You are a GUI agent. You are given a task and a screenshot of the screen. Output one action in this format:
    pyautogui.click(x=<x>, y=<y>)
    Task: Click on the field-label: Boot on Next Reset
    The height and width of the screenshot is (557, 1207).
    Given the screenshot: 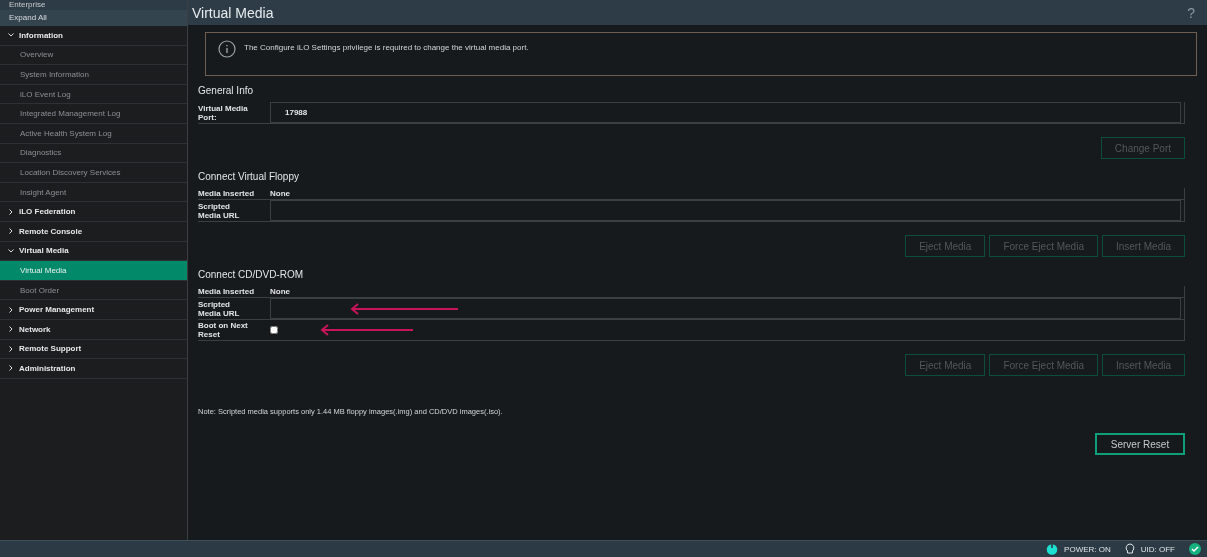 What is the action you would take?
    pyautogui.click(x=223, y=330)
    